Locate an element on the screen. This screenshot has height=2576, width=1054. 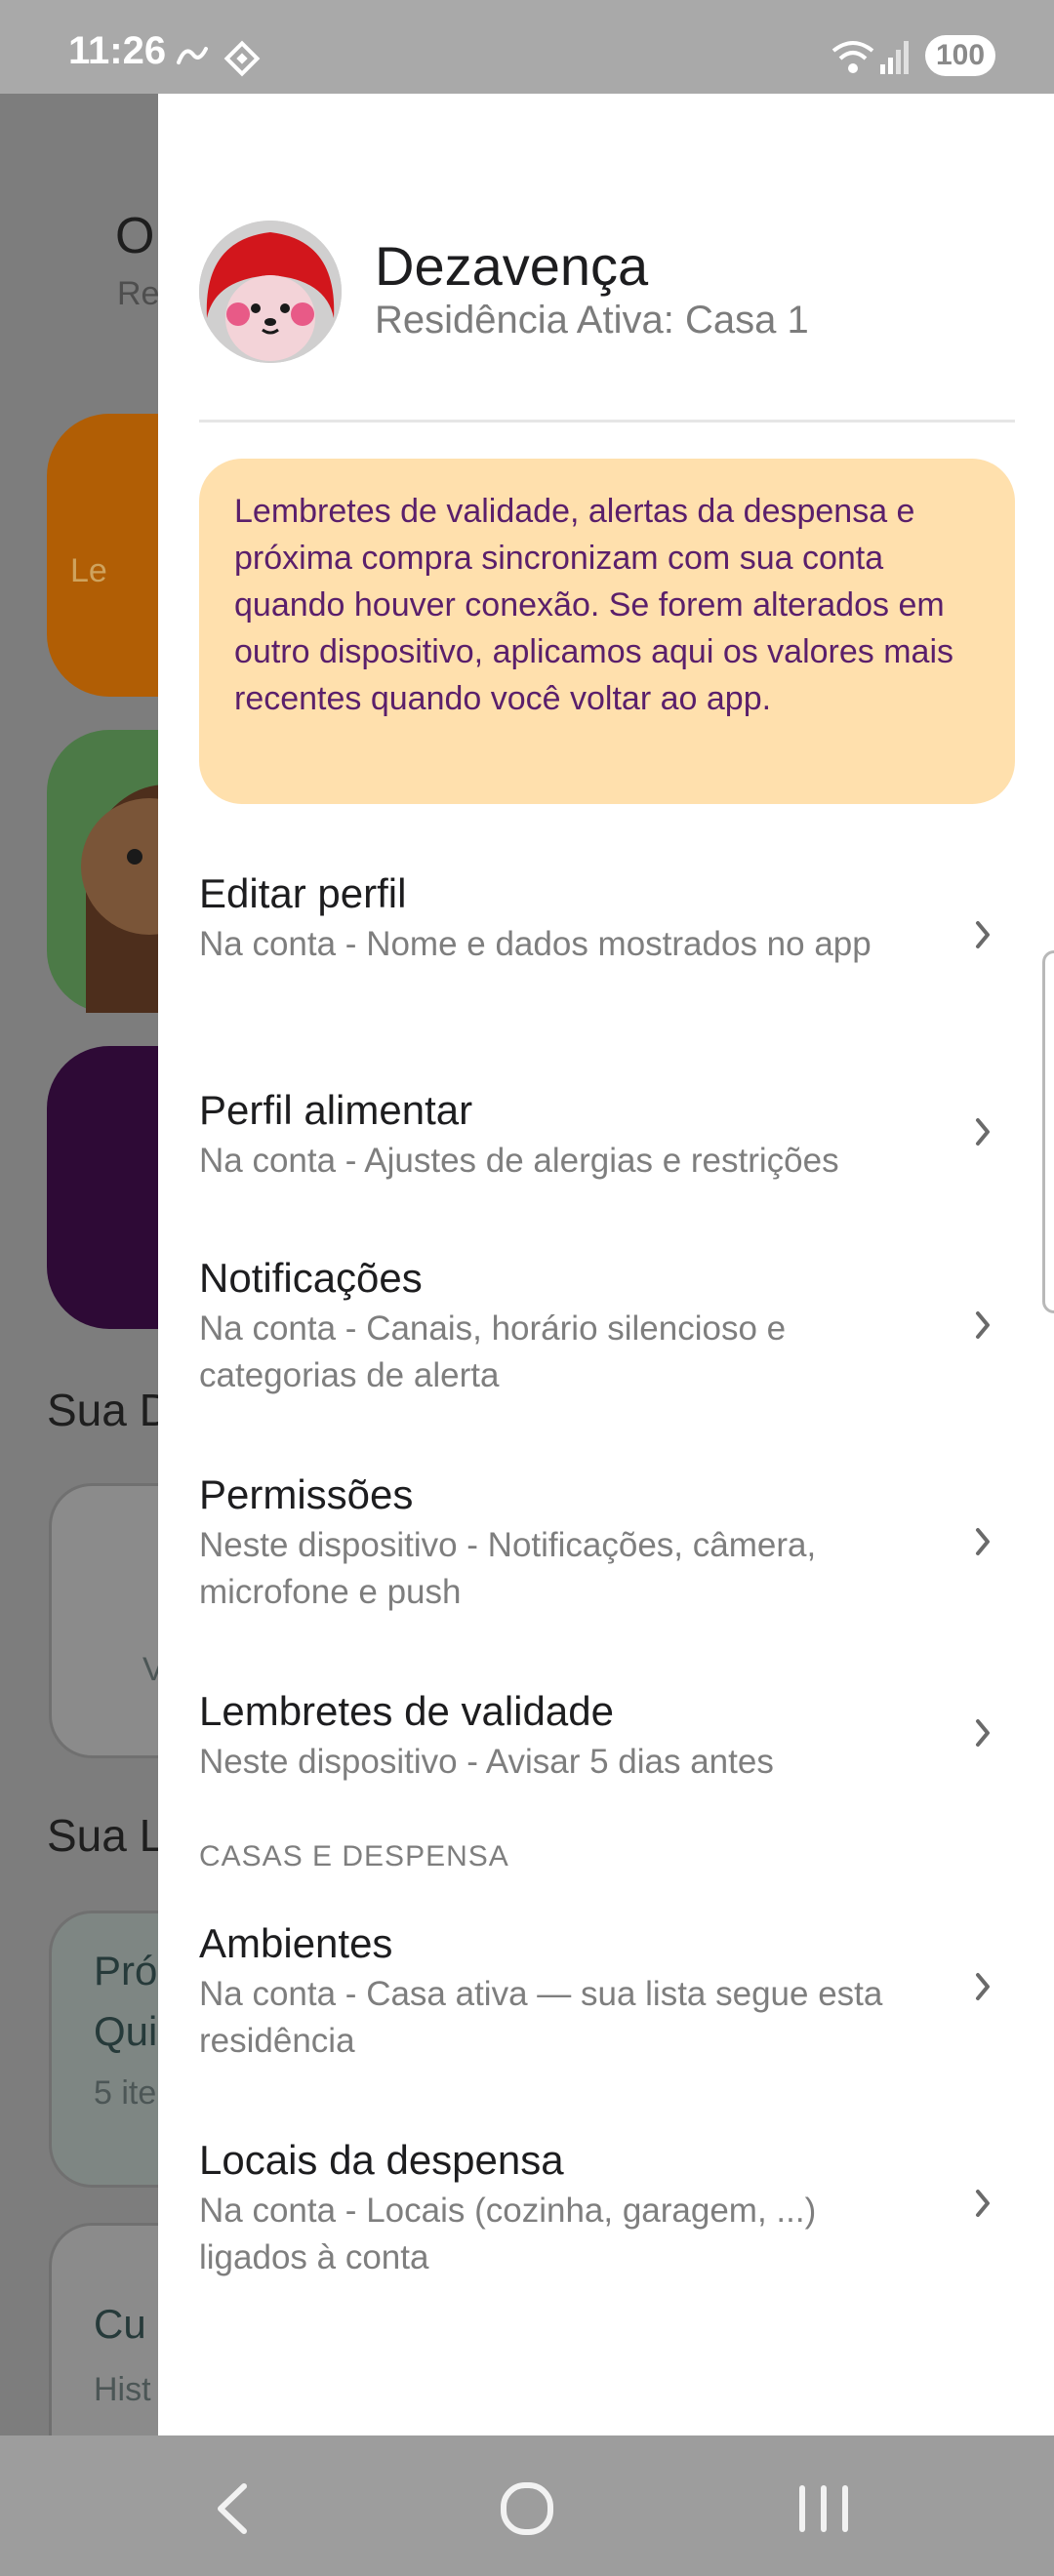
menu-item-title: Notificações is located at coordinates (311, 1278).